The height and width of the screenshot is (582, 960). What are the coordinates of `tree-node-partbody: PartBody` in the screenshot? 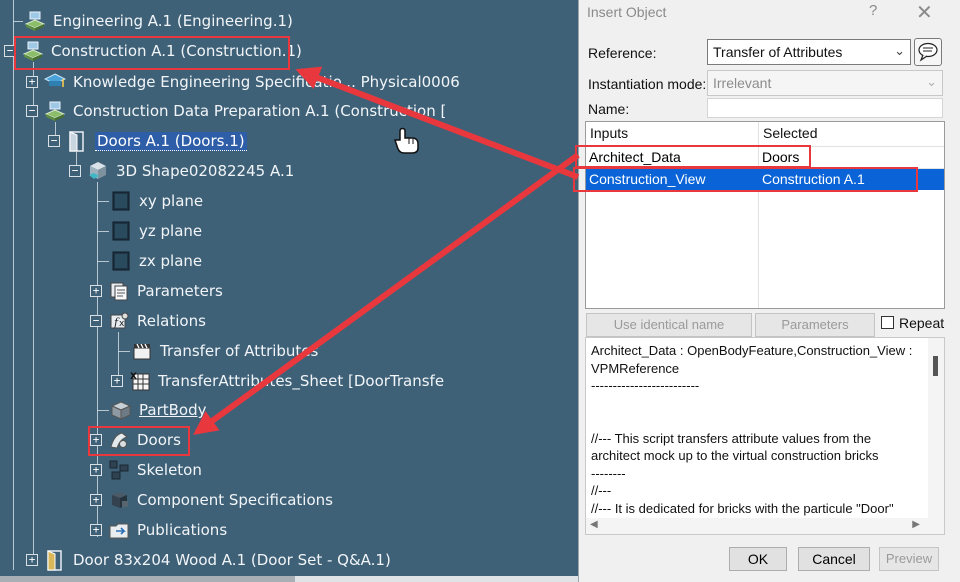 It's located at (158, 410).